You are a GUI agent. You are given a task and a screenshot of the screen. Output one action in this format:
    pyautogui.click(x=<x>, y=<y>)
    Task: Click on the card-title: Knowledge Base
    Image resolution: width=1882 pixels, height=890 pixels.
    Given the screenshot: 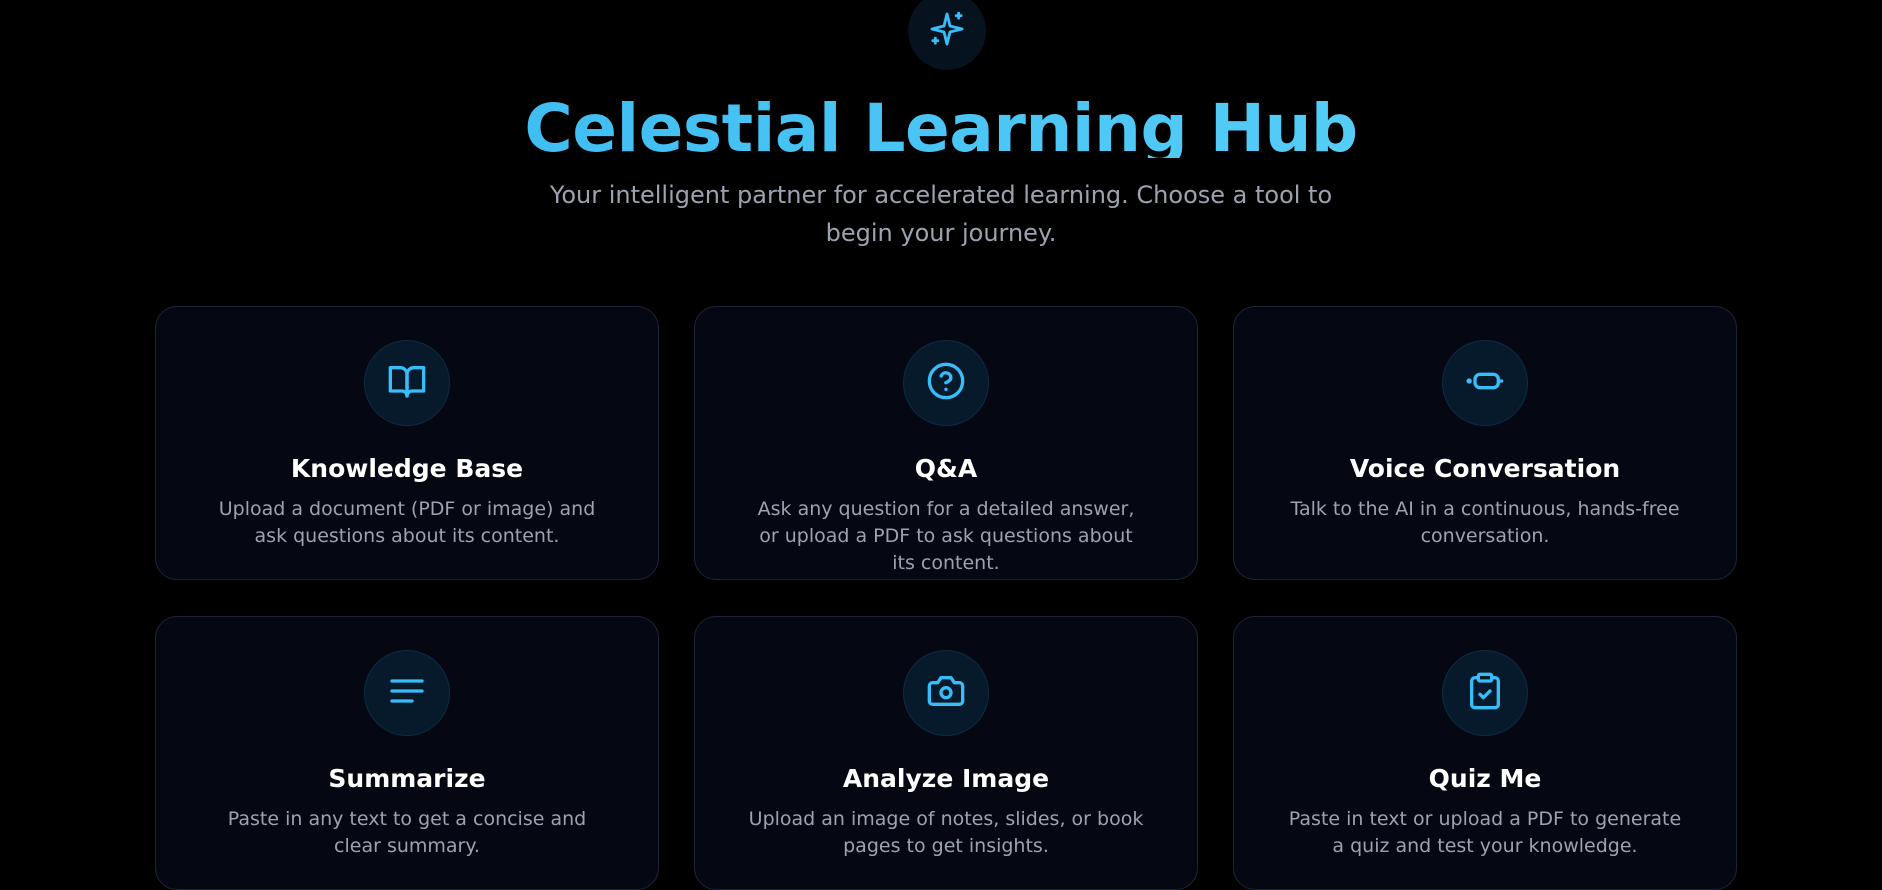 What is the action you would take?
    pyautogui.click(x=407, y=468)
    